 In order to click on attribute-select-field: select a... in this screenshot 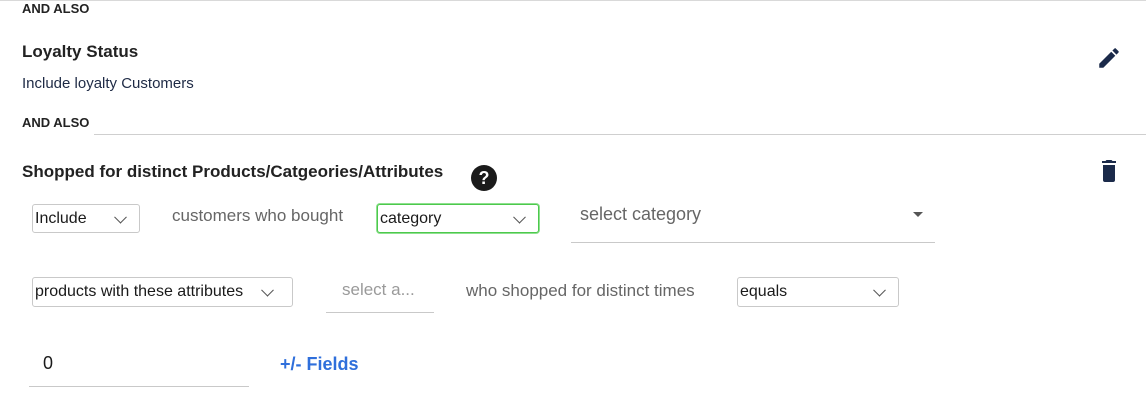, I will do `click(380, 292)`.